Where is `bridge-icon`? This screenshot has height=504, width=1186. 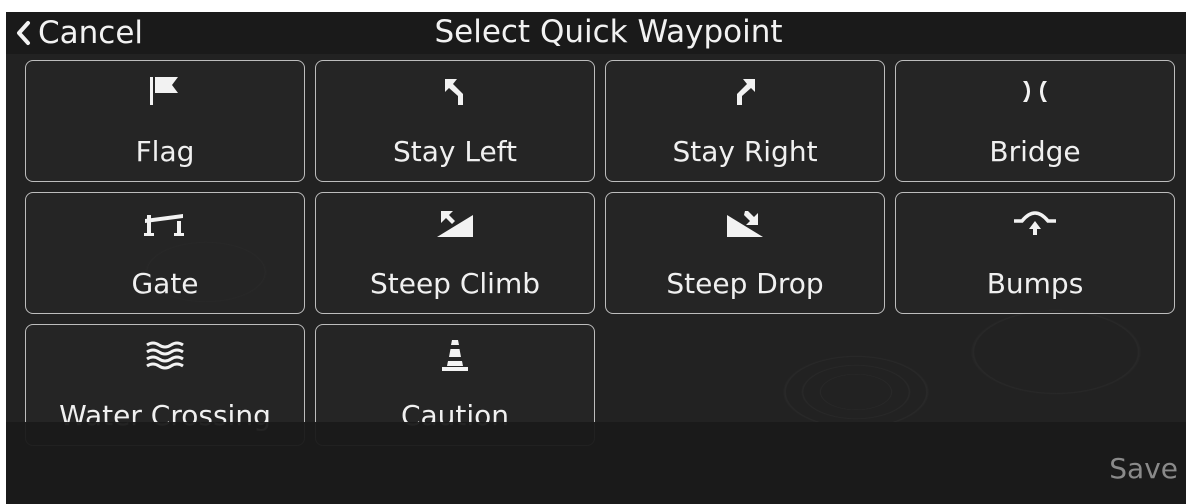
bridge-icon is located at coordinates (1035, 91).